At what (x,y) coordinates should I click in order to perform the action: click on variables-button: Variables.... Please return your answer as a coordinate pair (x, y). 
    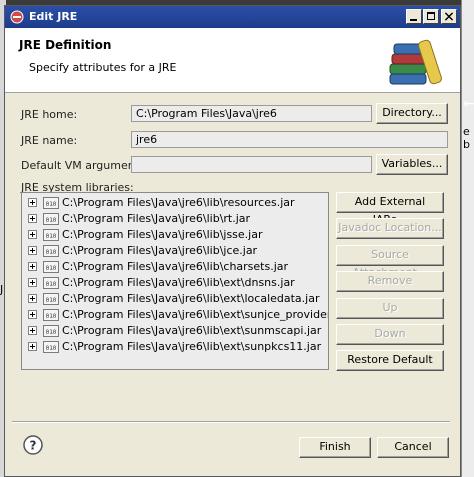
    Looking at the image, I should click on (412, 164).